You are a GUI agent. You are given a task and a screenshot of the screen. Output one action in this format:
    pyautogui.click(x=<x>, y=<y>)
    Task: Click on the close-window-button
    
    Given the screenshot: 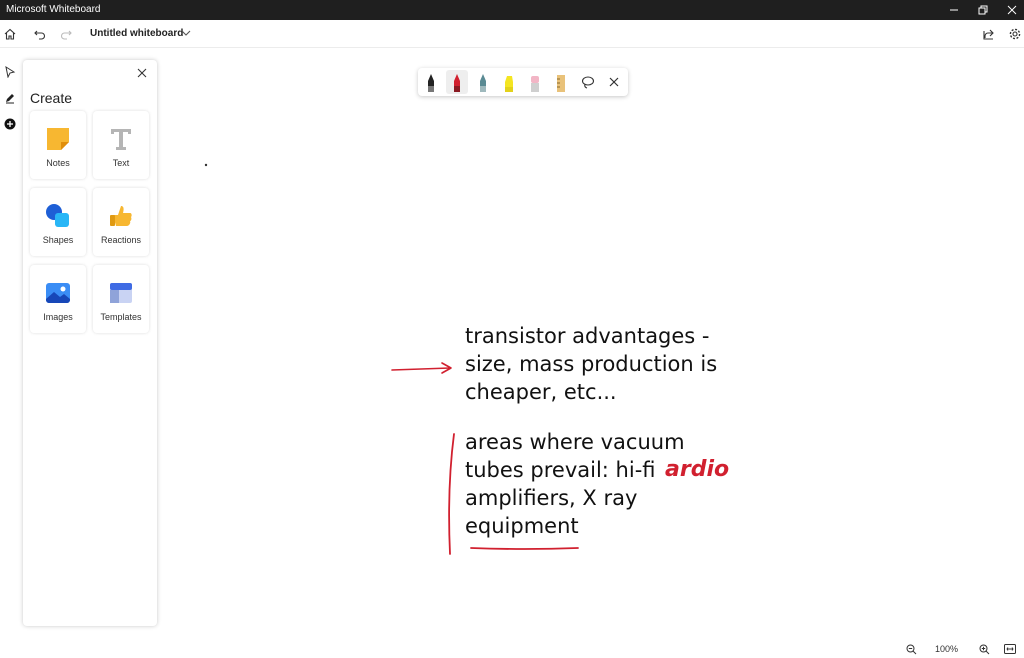 What is the action you would take?
    pyautogui.click(x=1010, y=10)
    